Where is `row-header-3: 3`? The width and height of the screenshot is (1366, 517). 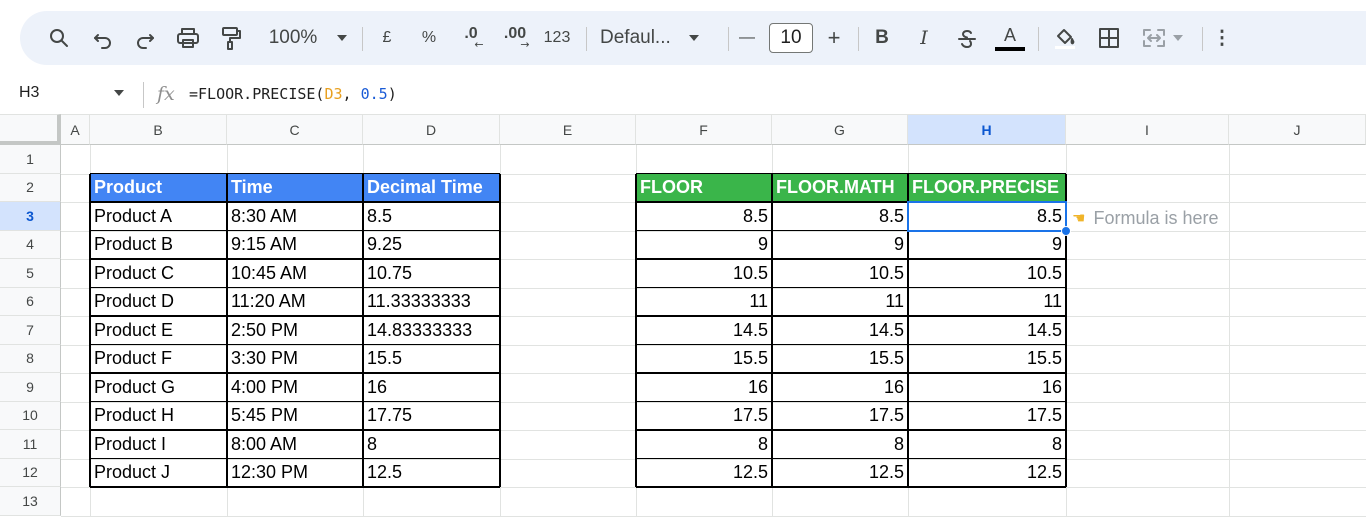
row-header-3: 3 is located at coordinates (30, 216).